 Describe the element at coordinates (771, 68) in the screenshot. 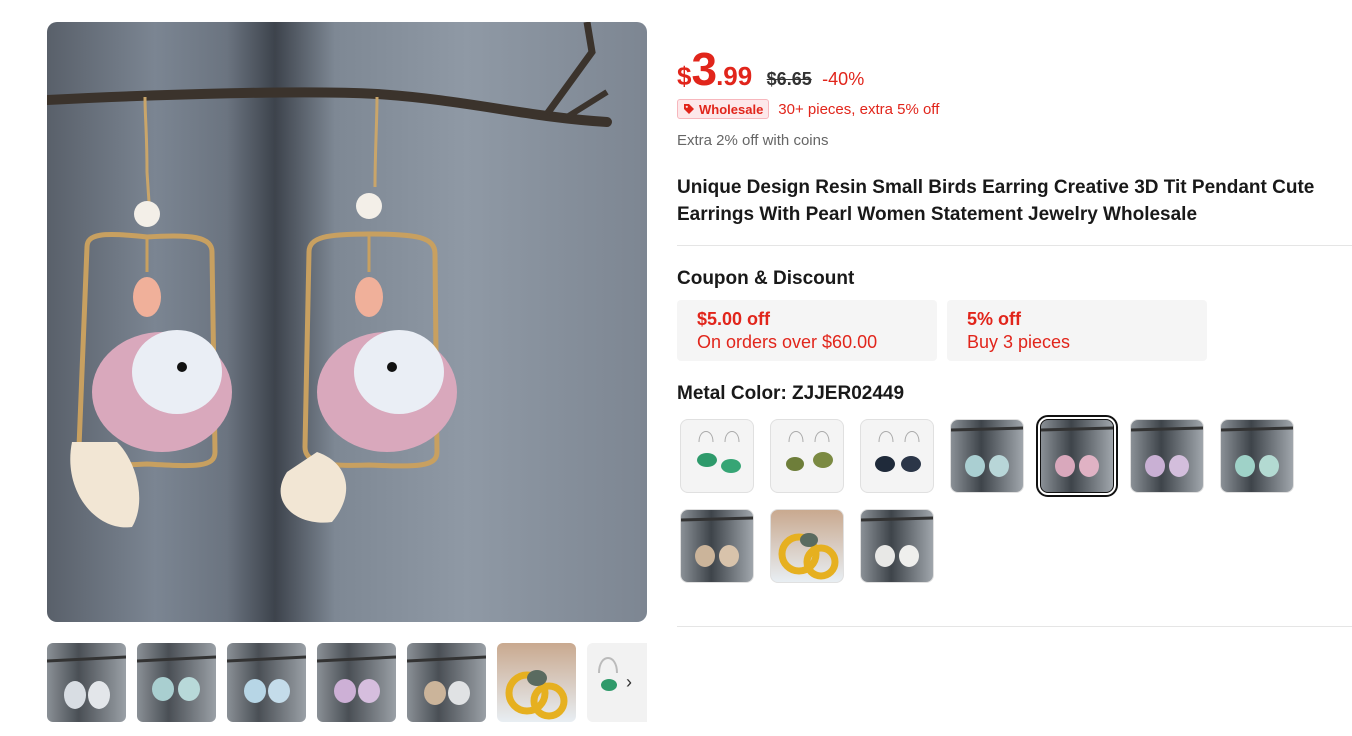

I see `price-row: $3.99 $6.65 -40%` at that location.